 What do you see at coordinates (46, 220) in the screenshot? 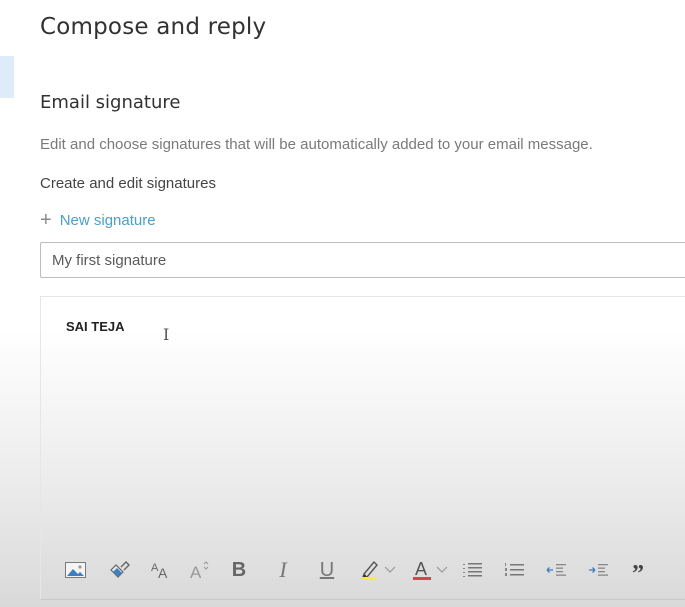
I see `plus-icon: +` at bounding box center [46, 220].